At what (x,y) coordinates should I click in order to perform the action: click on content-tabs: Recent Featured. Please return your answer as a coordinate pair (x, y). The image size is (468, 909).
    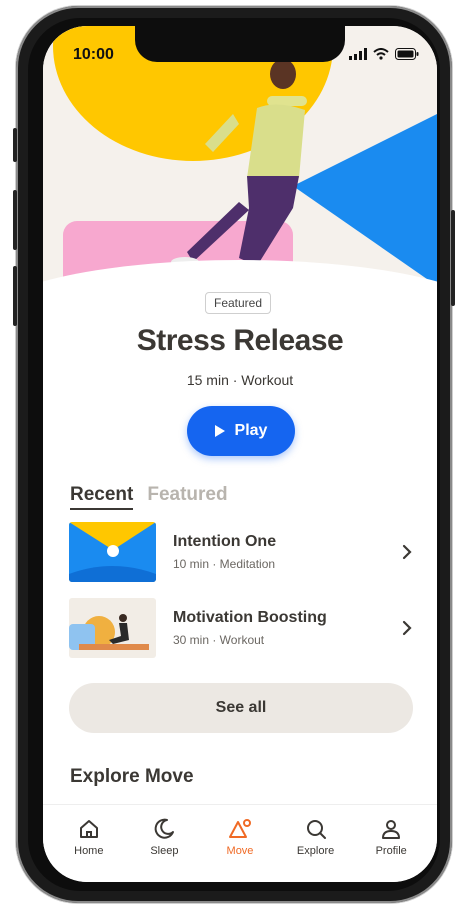
    Looking at the image, I should click on (149, 497).